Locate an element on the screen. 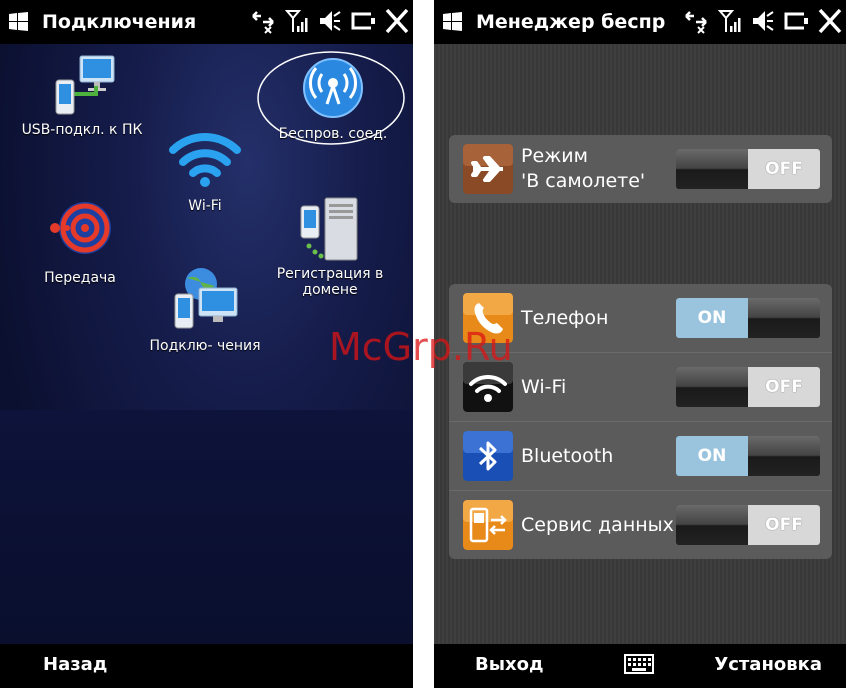  airplane-label-line1: Режим is located at coordinates (554, 156).